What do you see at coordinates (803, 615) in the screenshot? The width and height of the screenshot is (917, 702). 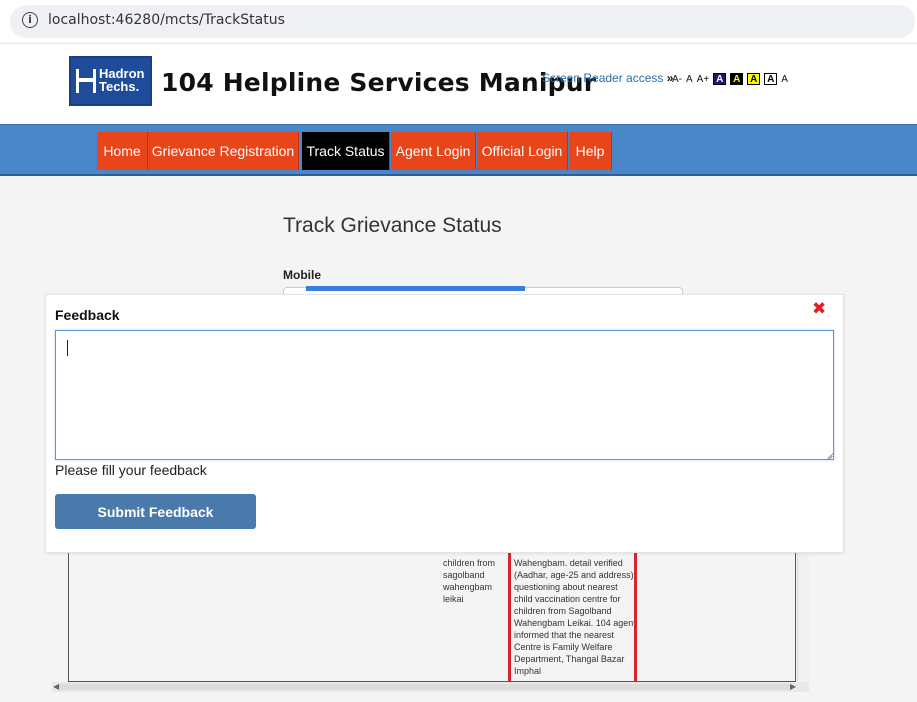 I see `table-vertical-scrollbar` at bounding box center [803, 615].